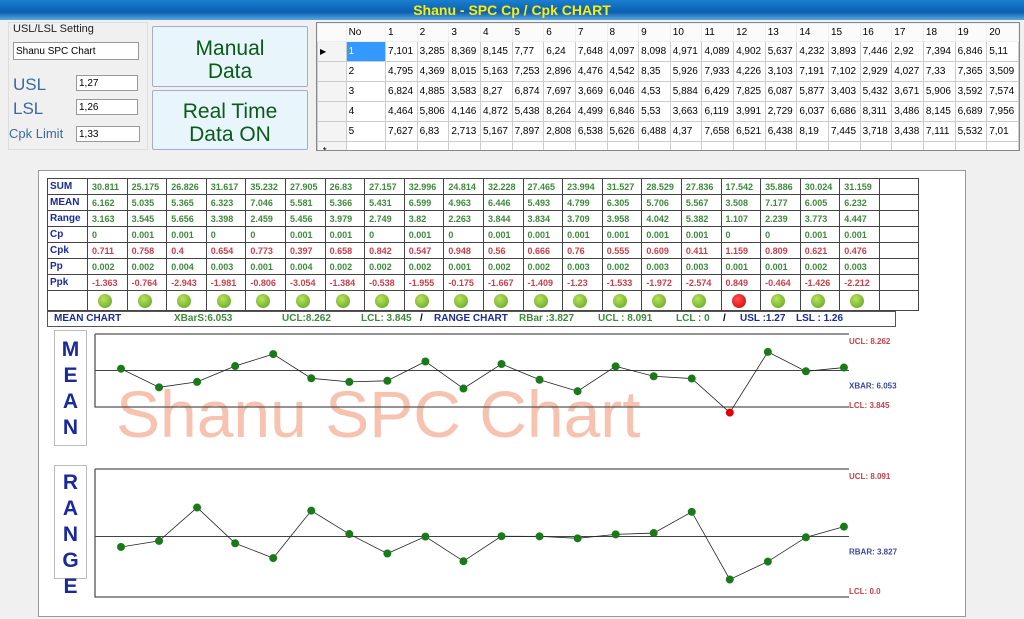  I want to click on grid-cell: 3,592, so click(971, 91).